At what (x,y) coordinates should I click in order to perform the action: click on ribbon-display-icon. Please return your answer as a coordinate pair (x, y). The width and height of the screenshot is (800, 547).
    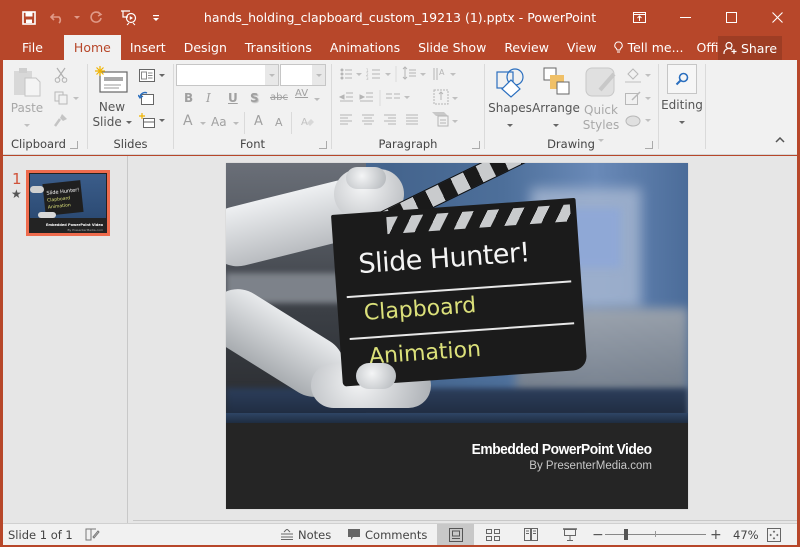
    Looking at the image, I should click on (639, 17).